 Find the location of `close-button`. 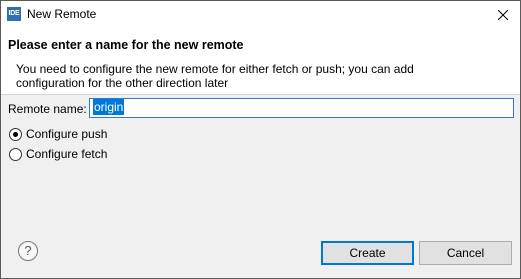

close-button is located at coordinates (503, 15).